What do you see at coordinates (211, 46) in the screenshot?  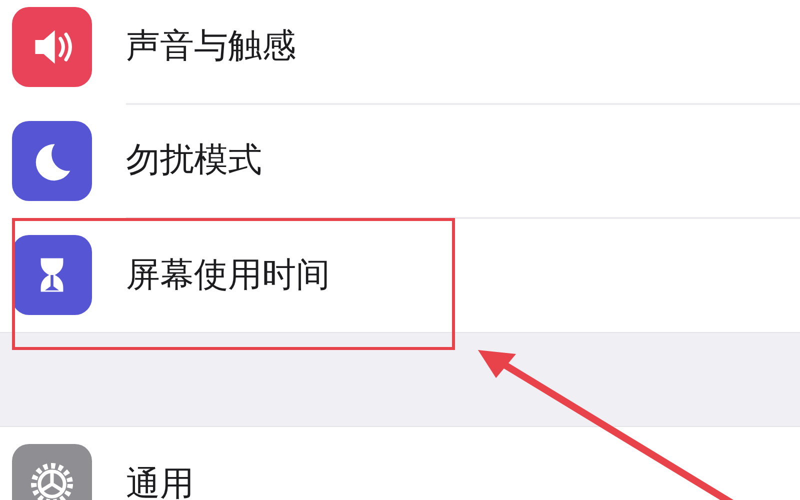 I see `setting-label: 声音与触感` at bounding box center [211, 46].